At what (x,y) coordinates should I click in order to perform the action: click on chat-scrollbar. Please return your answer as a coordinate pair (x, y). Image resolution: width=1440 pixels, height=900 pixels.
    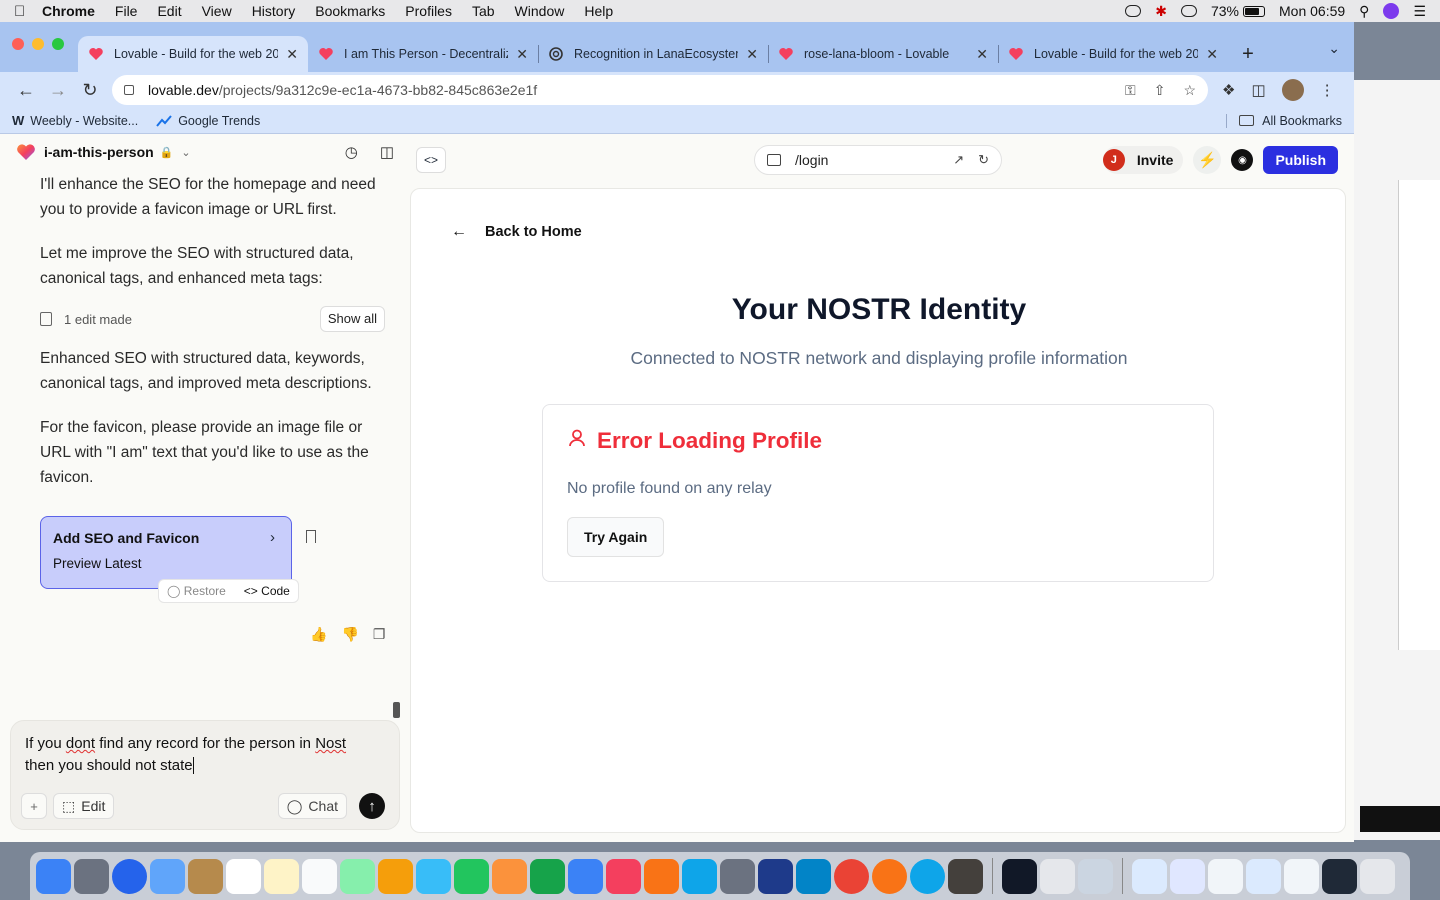
    Looking at the image, I should click on (396, 710).